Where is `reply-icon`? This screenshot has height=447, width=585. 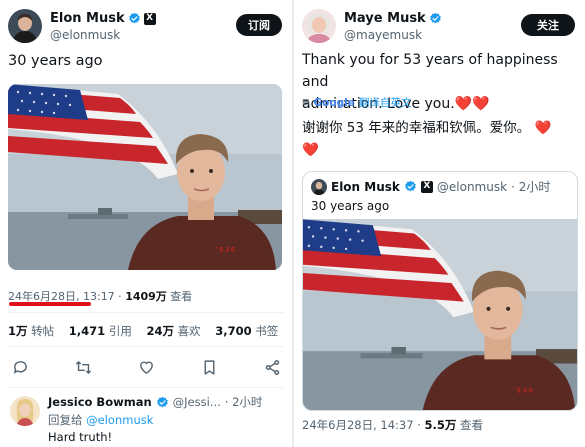
reply-icon is located at coordinates (20, 367).